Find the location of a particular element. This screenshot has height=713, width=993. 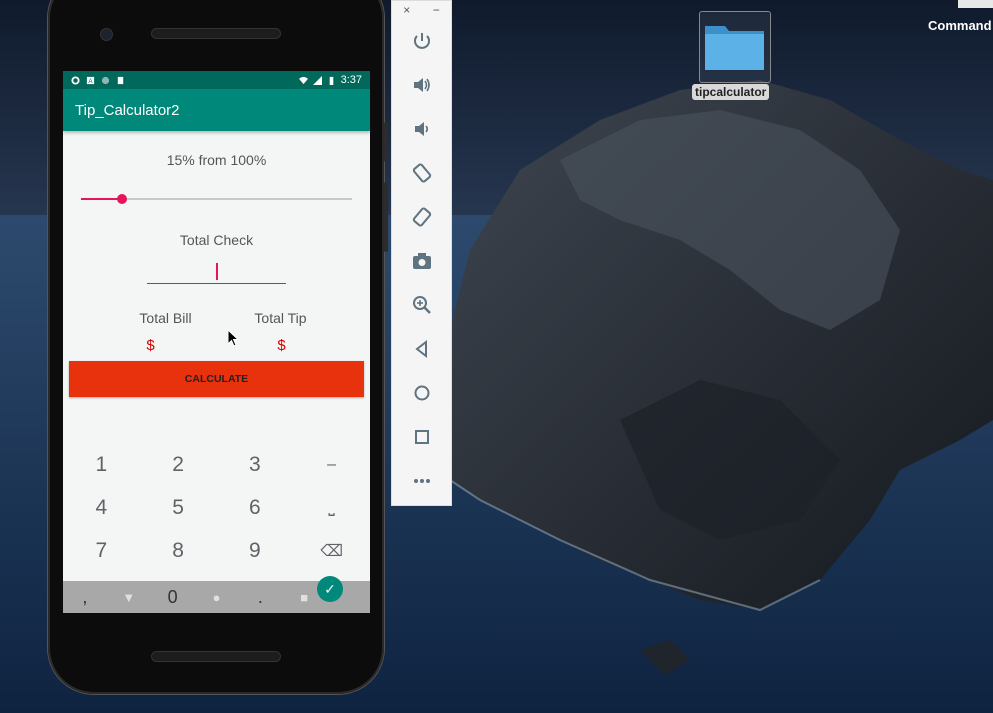

key-comma: , is located at coordinates (85, 597).